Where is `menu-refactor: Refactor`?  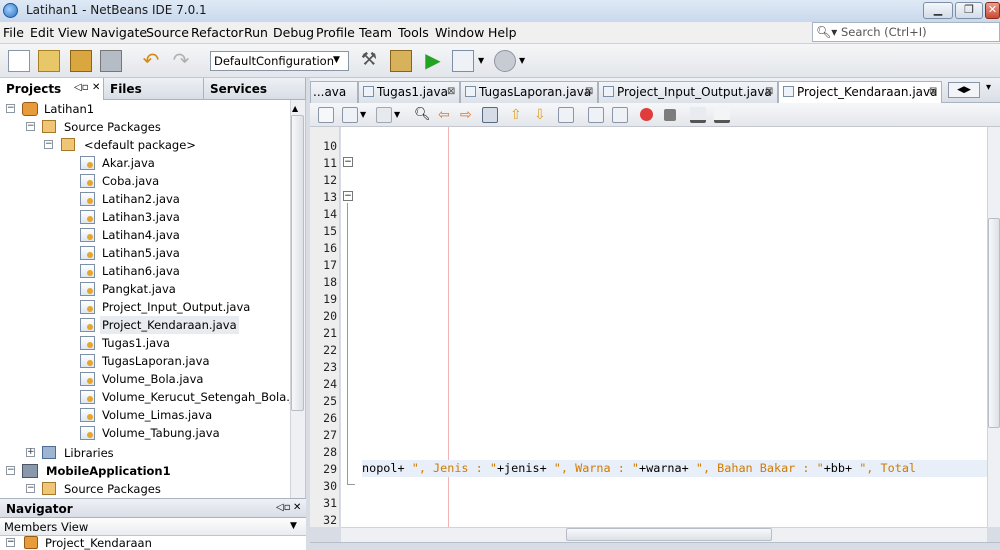
menu-refactor: Refactor is located at coordinates (217, 32).